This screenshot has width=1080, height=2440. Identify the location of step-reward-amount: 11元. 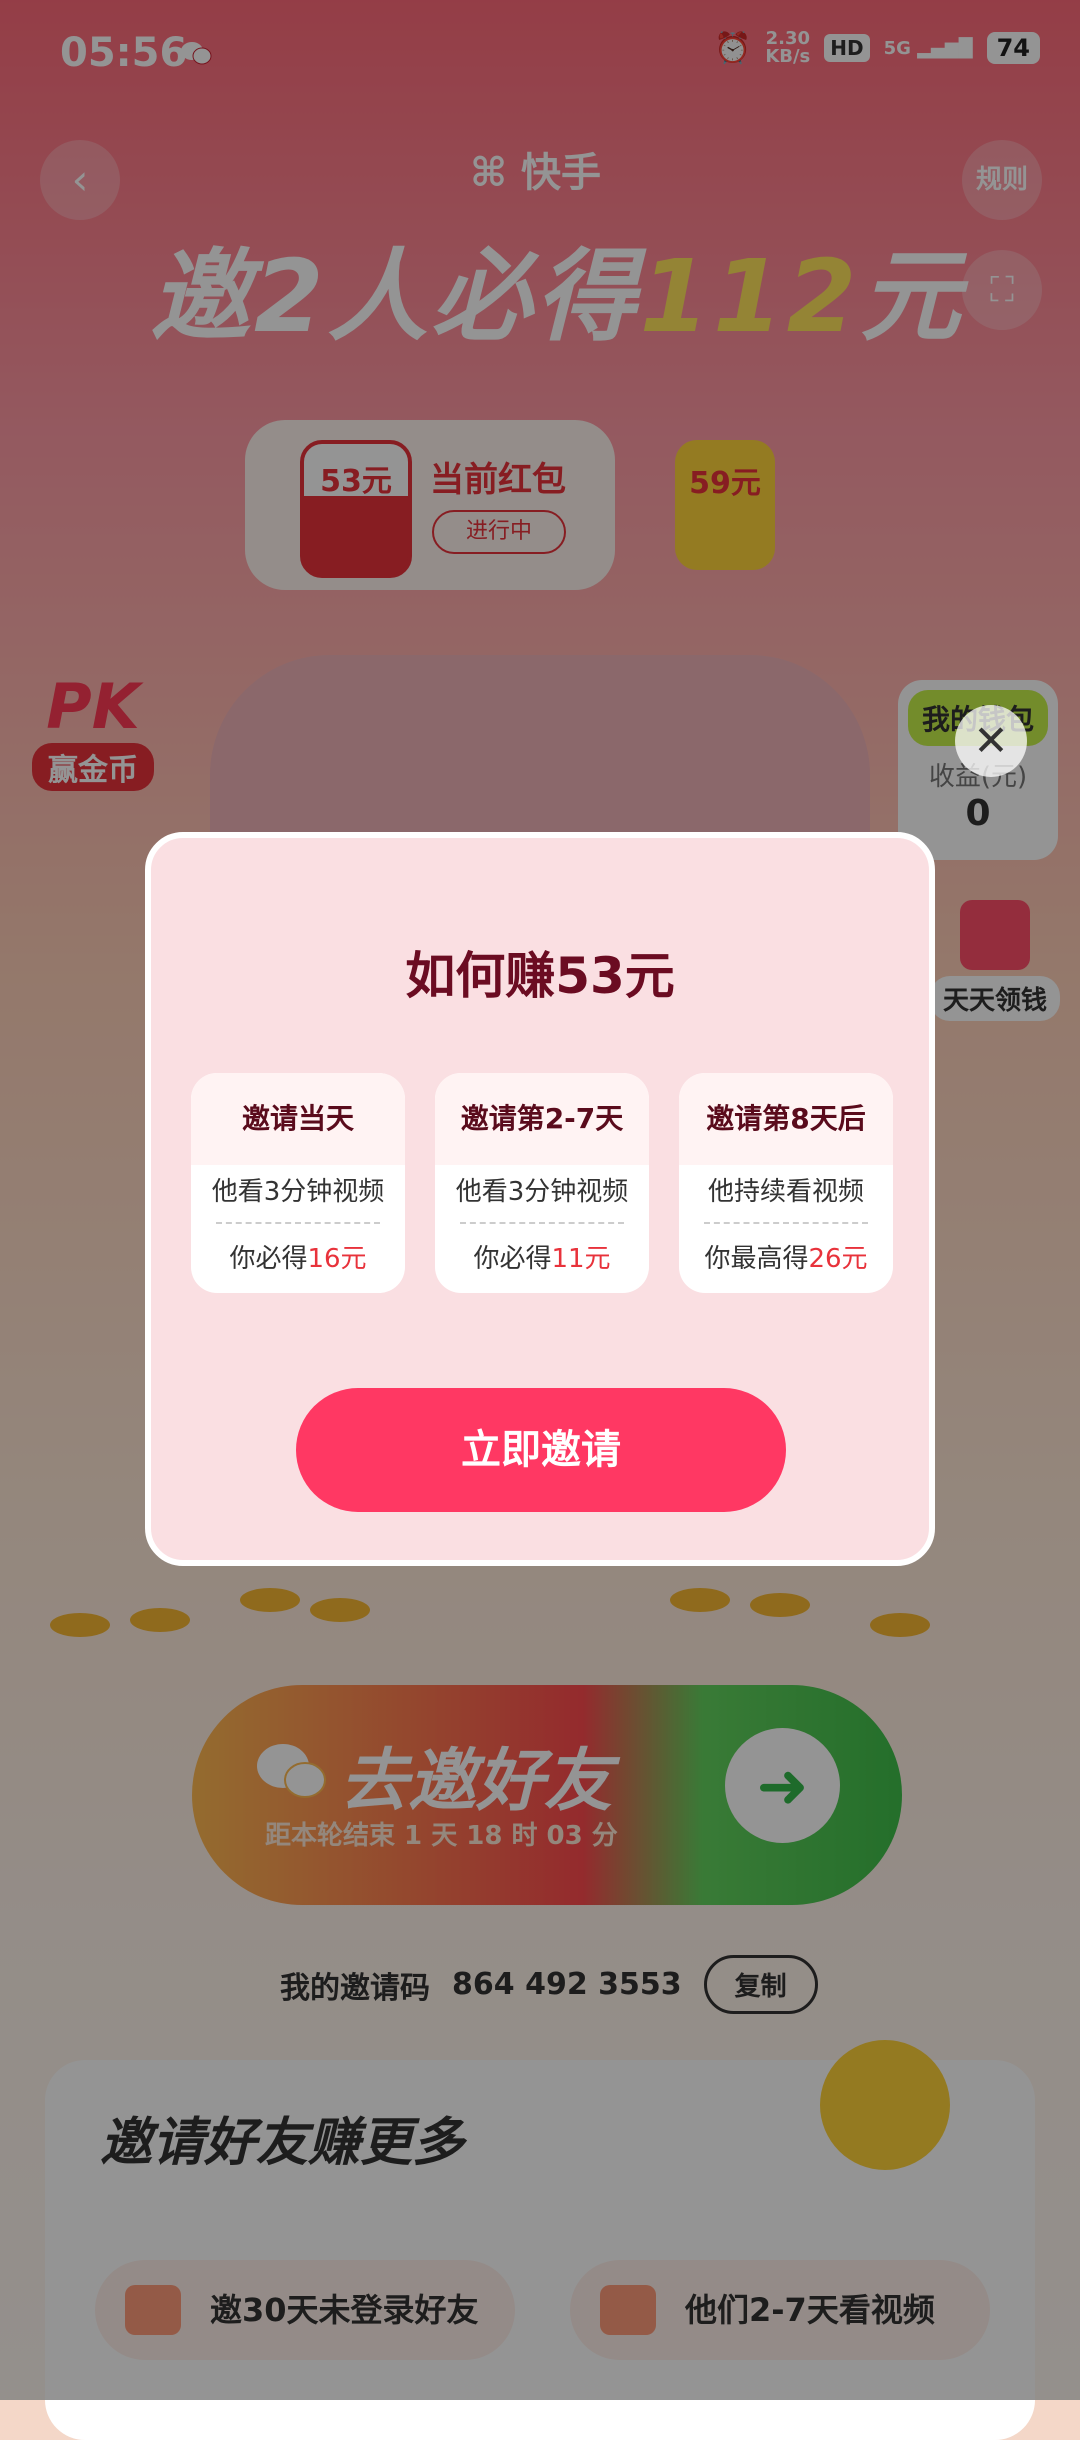
(581, 1259).